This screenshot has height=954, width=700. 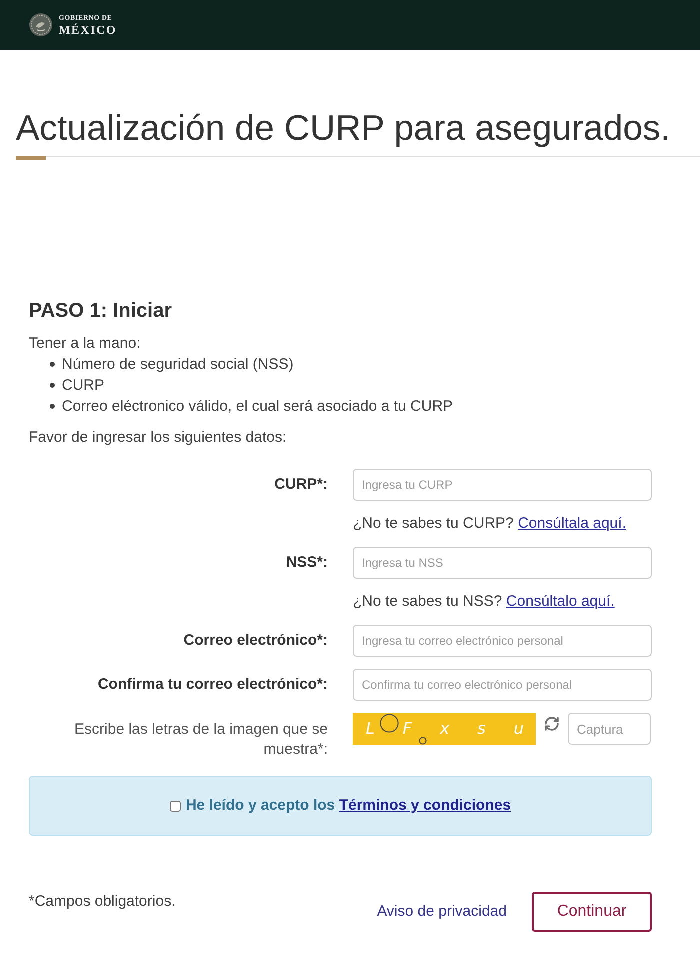 What do you see at coordinates (572, 523) in the screenshot?
I see `consult-link: Consúltala aquí.` at bounding box center [572, 523].